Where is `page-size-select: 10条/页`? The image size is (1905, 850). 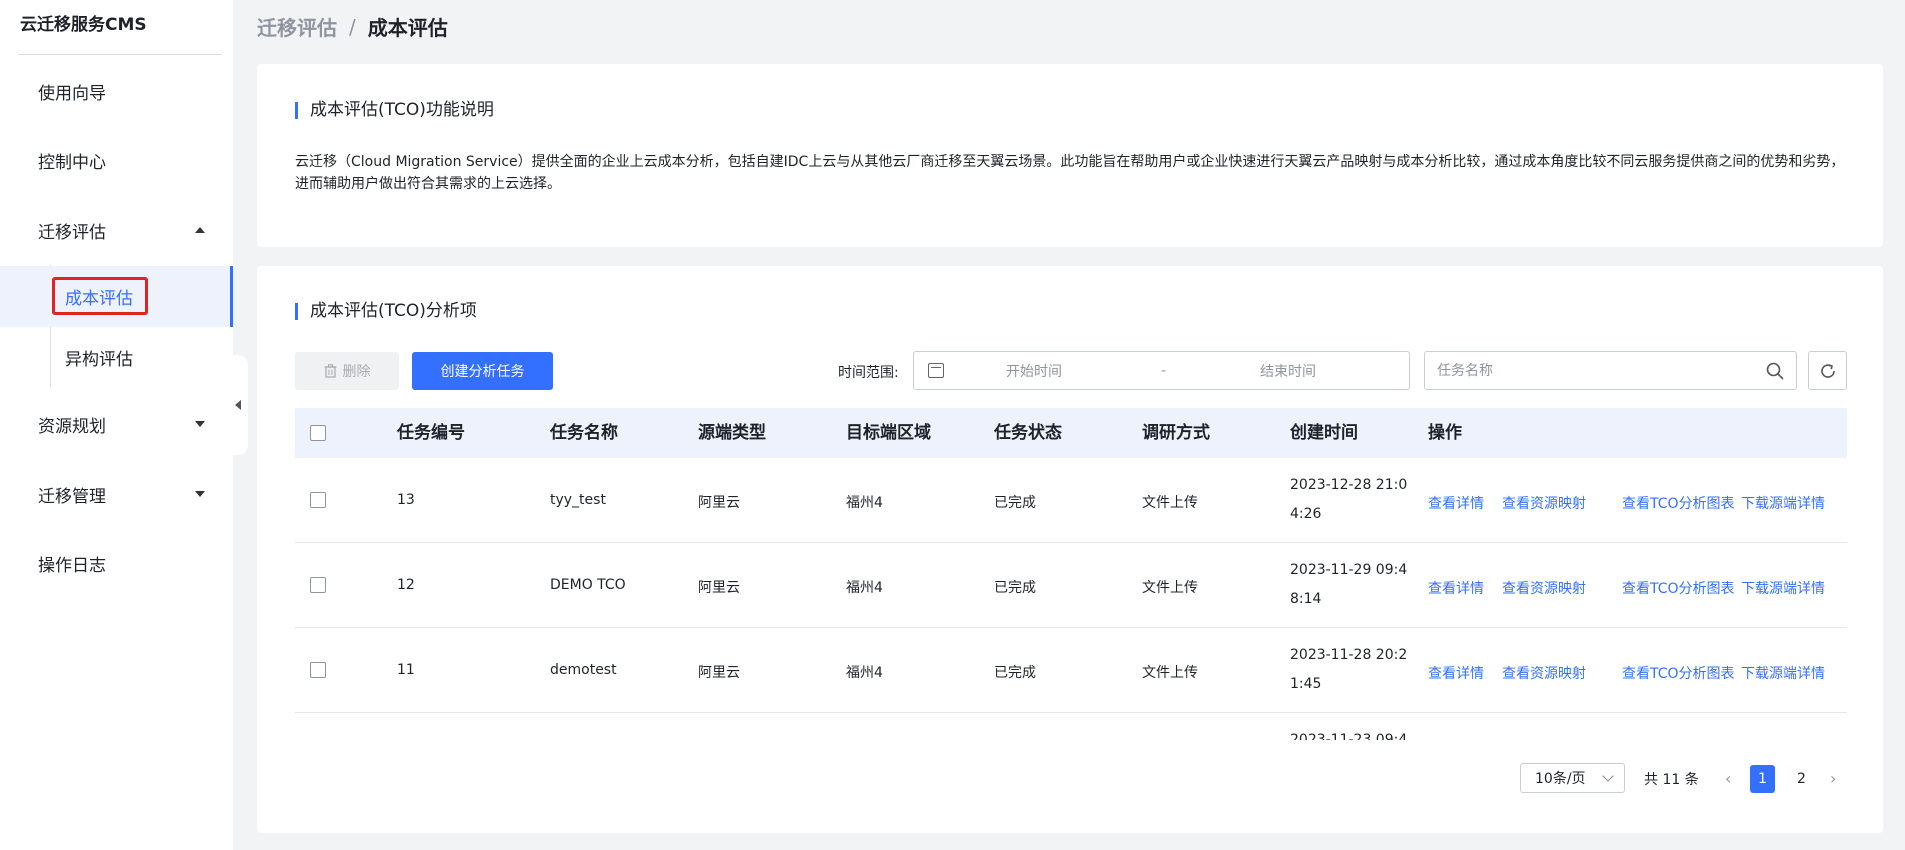
page-size-select: 10条/页 is located at coordinates (1572, 778).